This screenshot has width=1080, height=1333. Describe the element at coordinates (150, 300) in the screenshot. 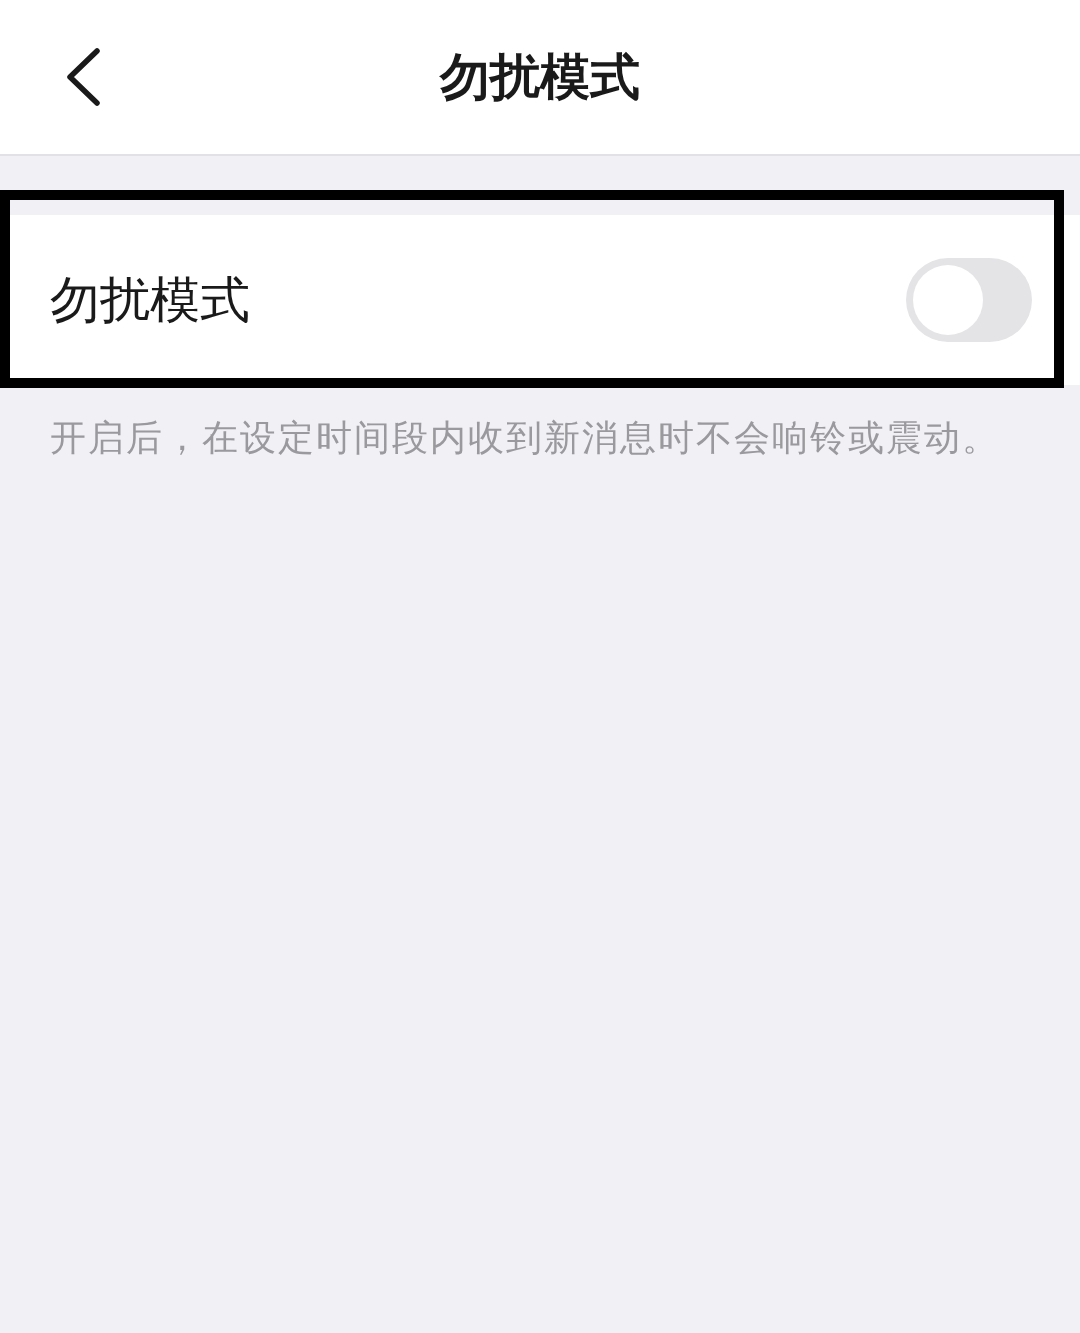

I see `setting-label: 勿扰模式` at that location.